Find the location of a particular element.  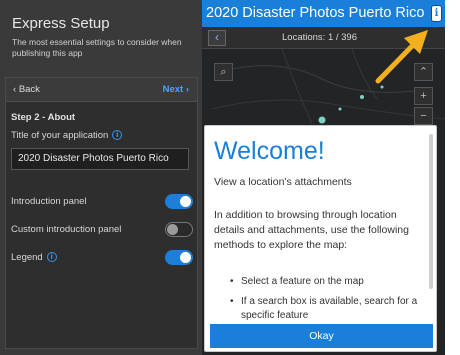

back-button: ‹ Back is located at coordinates (26, 89).